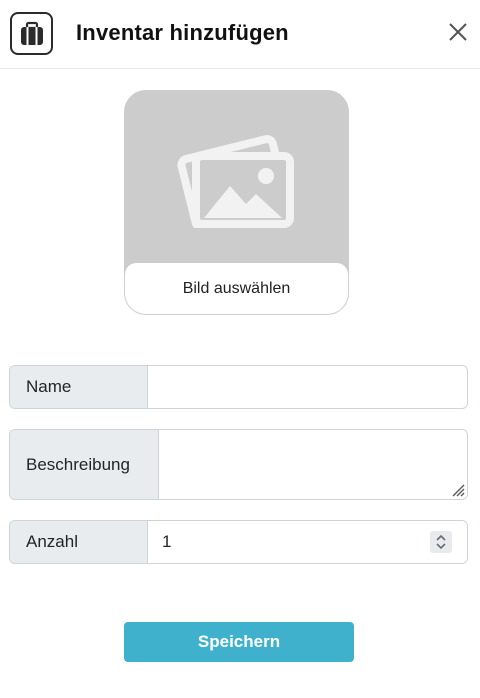 Image resolution: width=480 pixels, height=698 pixels. What do you see at coordinates (79, 387) in the screenshot?
I see `name-label: Name` at bounding box center [79, 387].